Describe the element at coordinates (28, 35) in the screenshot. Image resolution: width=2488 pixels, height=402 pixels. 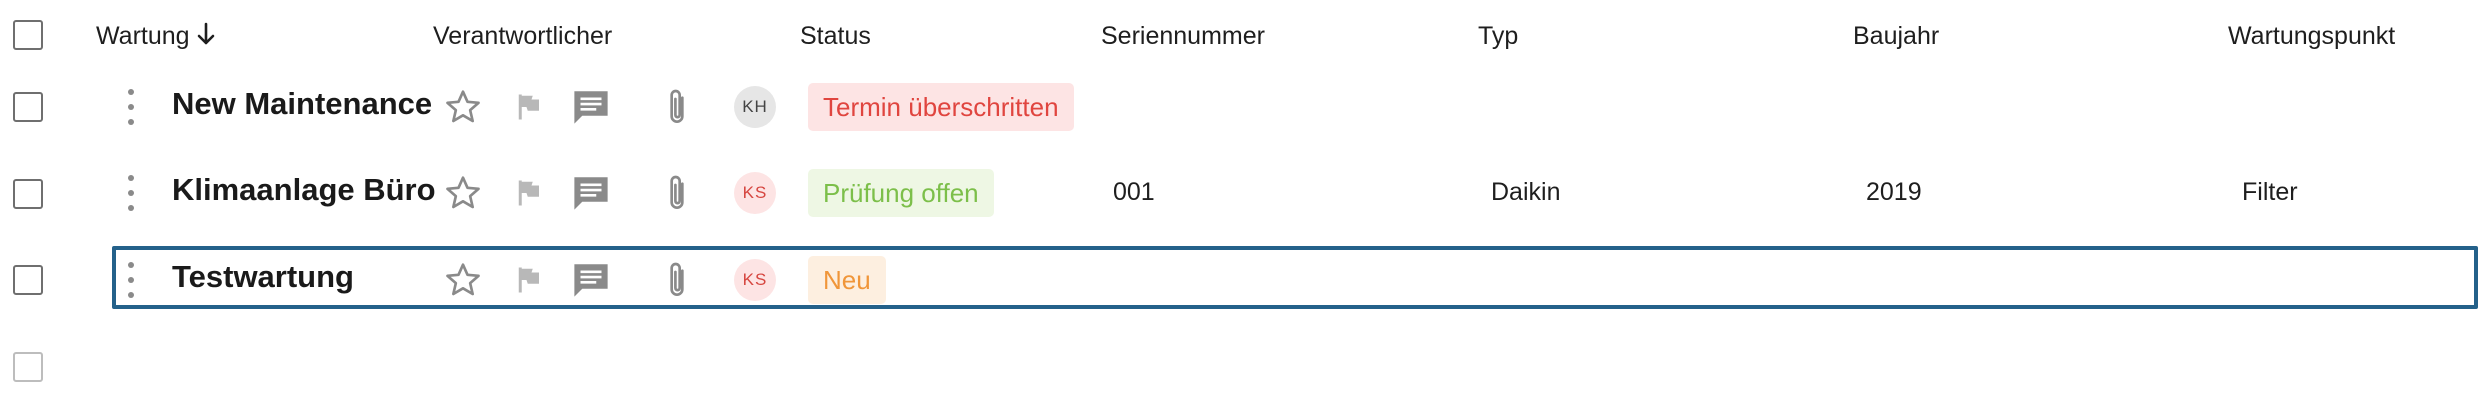
I see `select-all-checkbox` at that location.